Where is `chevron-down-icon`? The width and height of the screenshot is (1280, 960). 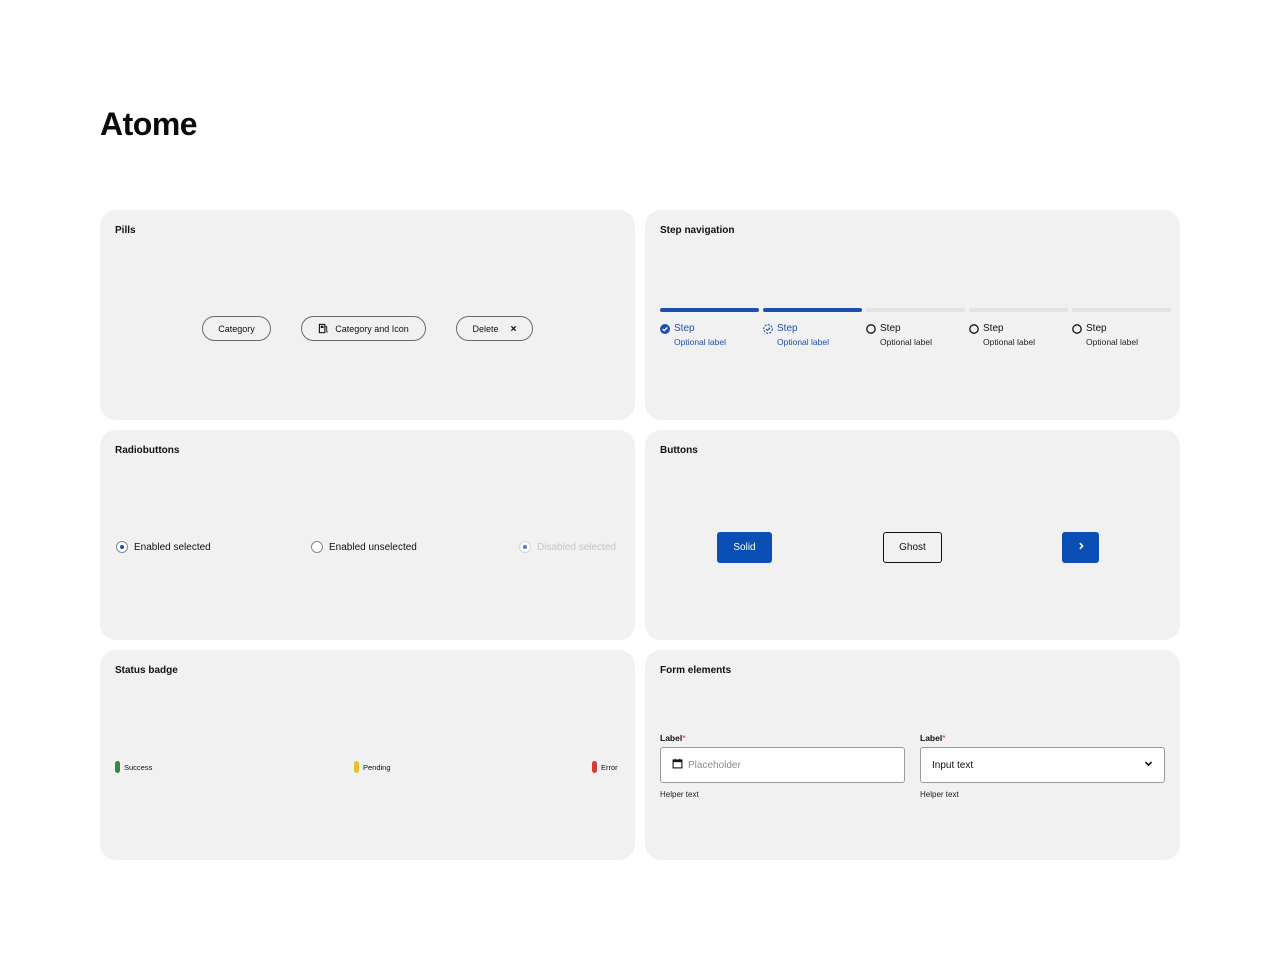
chevron-down-icon is located at coordinates (1148, 765).